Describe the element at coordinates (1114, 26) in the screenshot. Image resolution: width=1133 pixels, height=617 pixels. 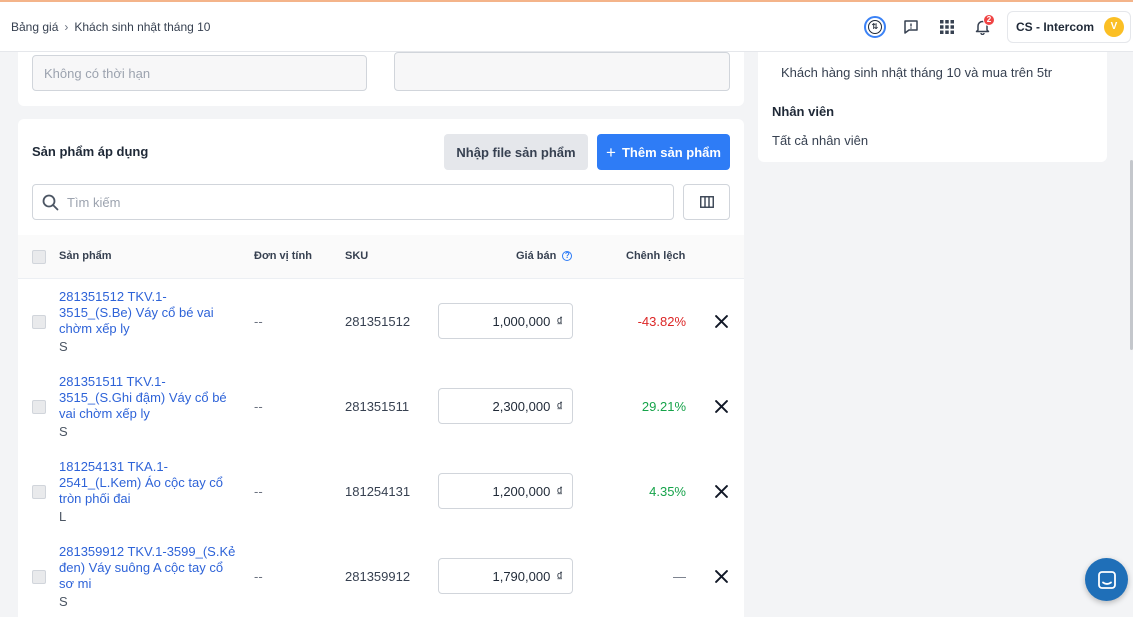
I see `avatar: V` at that location.